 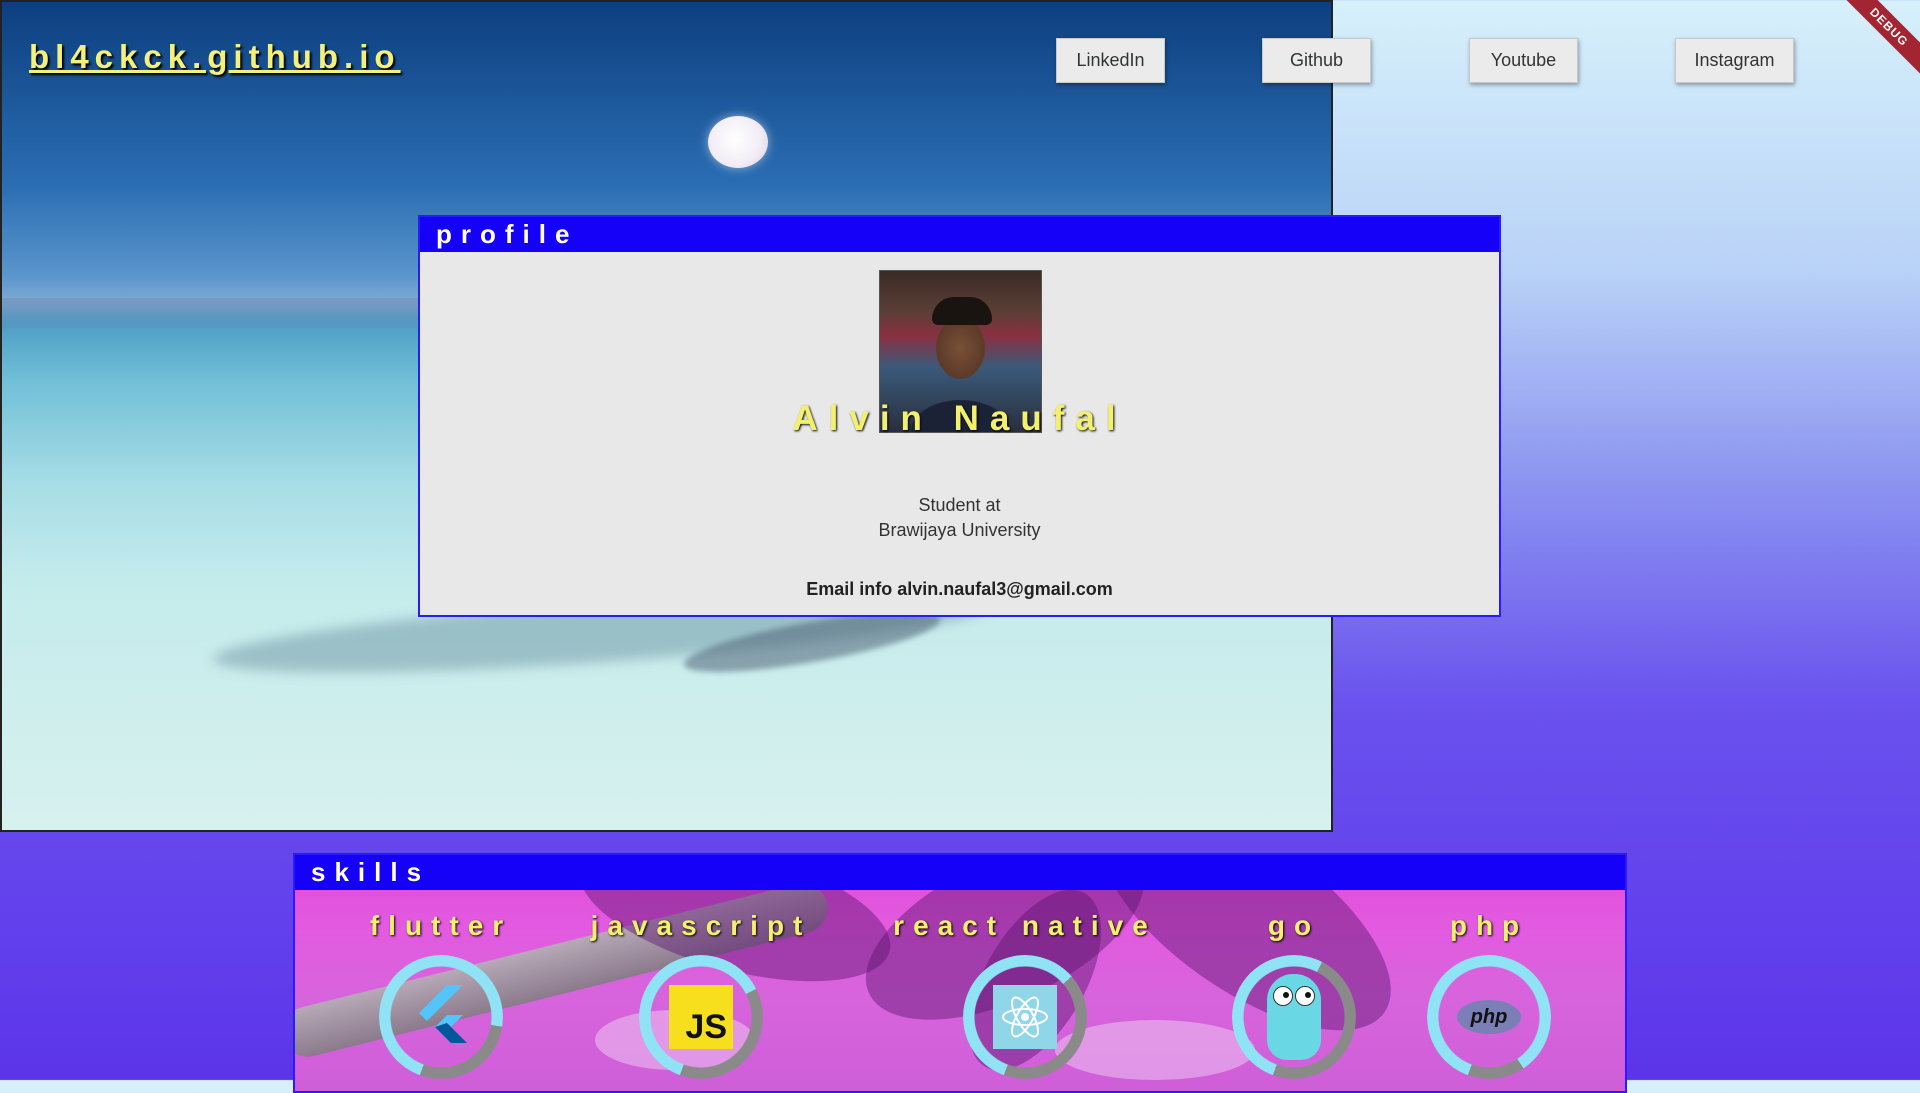 I want to click on profile-role: Student at Brawijaya University, so click(x=959, y=518).